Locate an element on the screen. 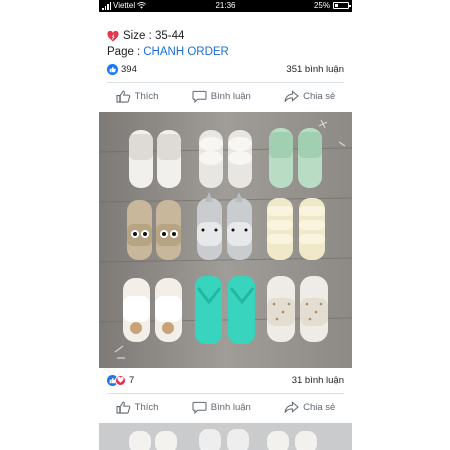 This screenshot has height=450, width=450. size-text: Size : 35-44 is located at coordinates (154, 36).